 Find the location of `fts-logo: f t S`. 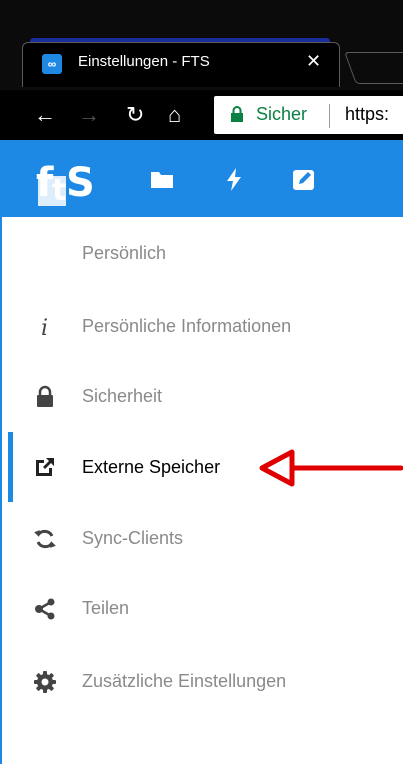

fts-logo: f t S is located at coordinates (69, 180).